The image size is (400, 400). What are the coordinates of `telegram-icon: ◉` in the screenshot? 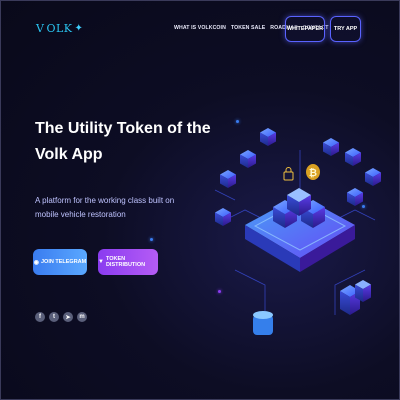 It's located at (36, 262).